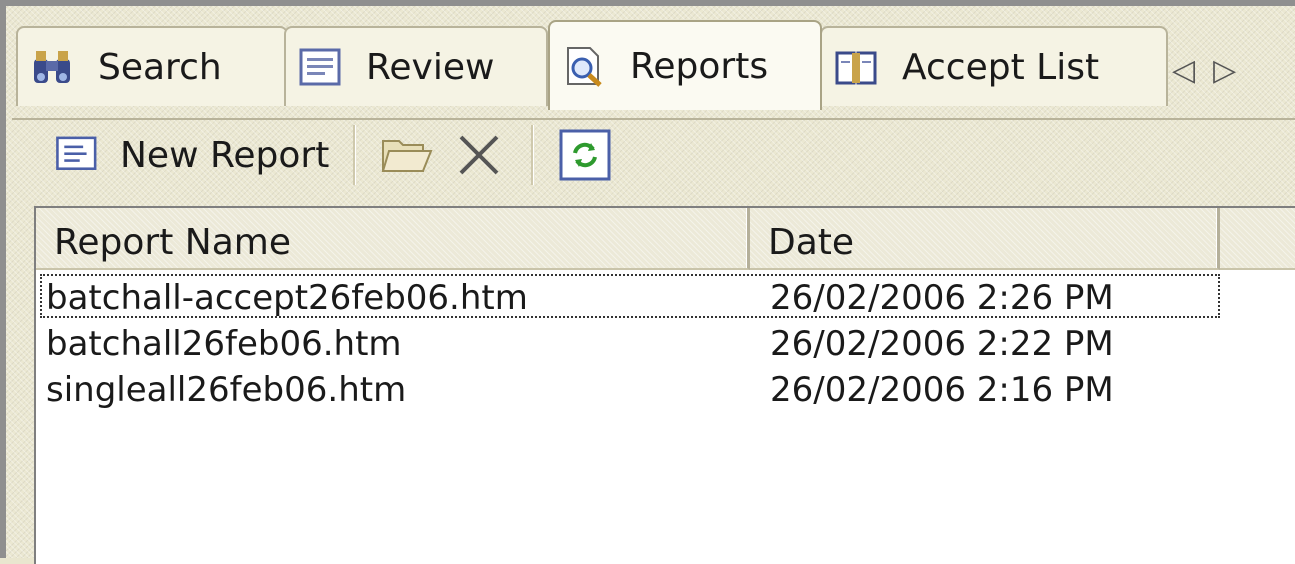 The width and height of the screenshot is (1295, 564). Describe the element at coordinates (1183, 70) in the screenshot. I see `scroll-left-icon: ◁` at that location.